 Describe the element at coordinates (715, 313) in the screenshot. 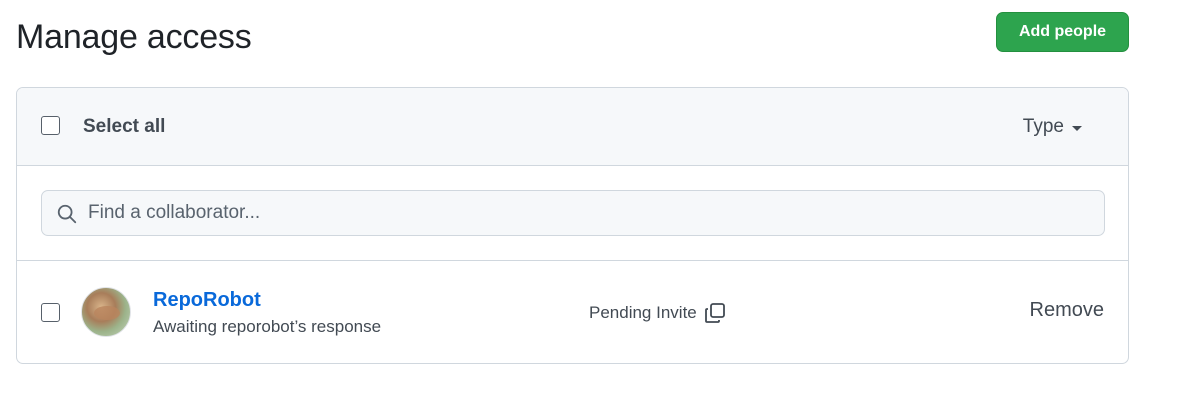

I see `copy-icon` at that location.